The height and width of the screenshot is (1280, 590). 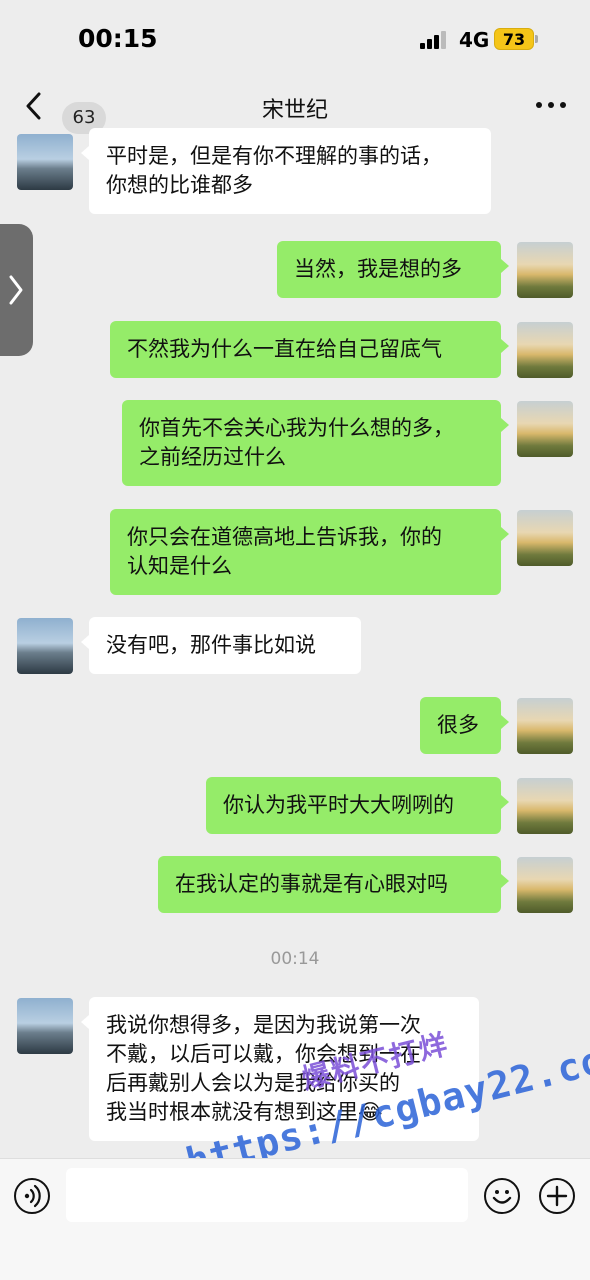 What do you see at coordinates (539, 105) in the screenshot?
I see `ellipsis-icon` at bounding box center [539, 105].